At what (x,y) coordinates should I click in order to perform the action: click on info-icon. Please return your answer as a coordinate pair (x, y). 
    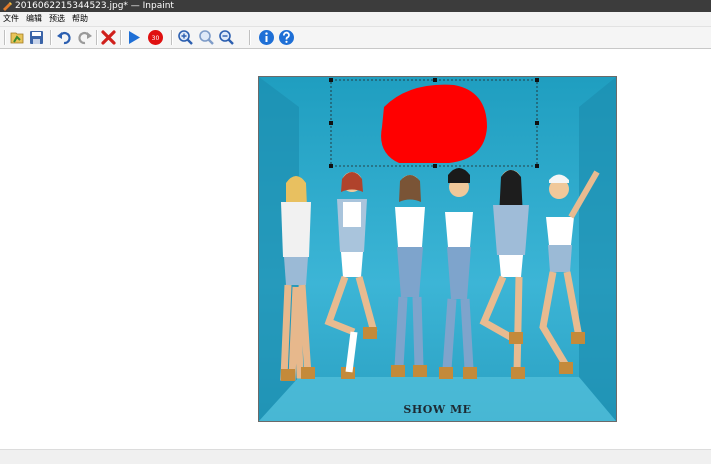
    Looking at the image, I should click on (266, 37).